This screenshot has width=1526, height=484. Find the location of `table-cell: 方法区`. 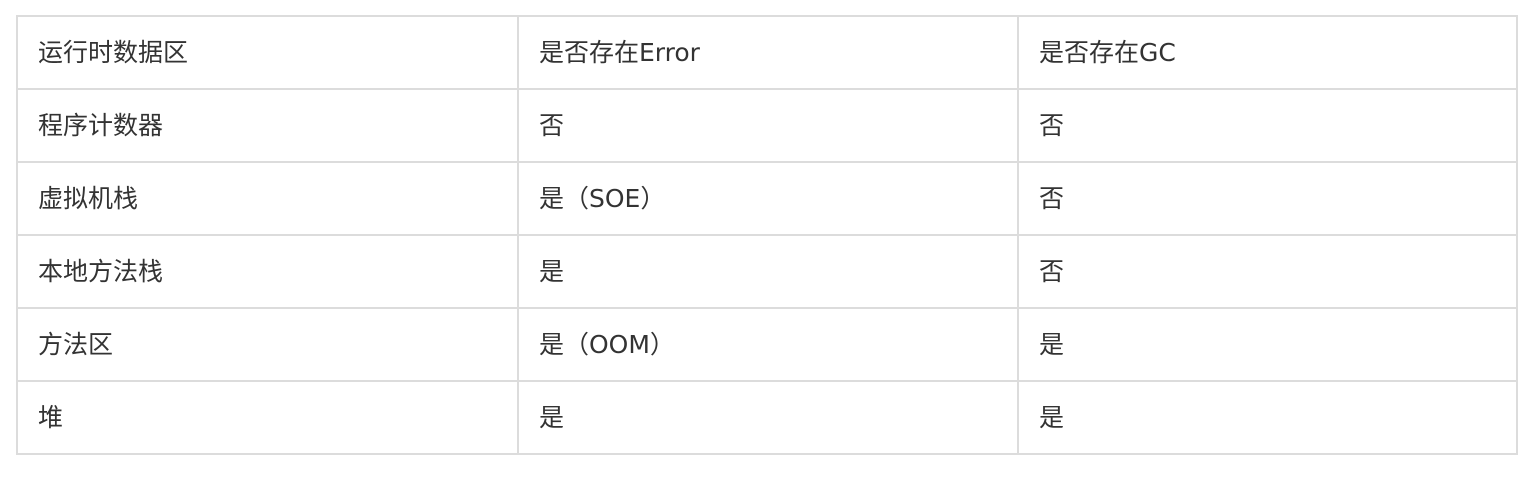

table-cell: 方法区 is located at coordinates (267, 344).